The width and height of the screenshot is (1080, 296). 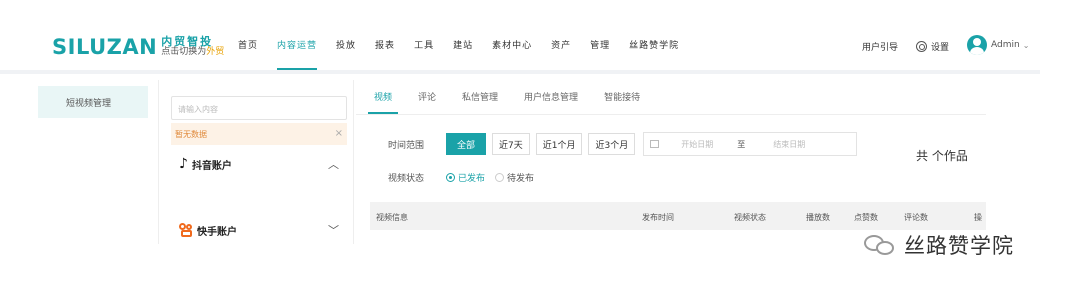 I want to click on no-data-text: 暂无数据, so click(x=191, y=134).